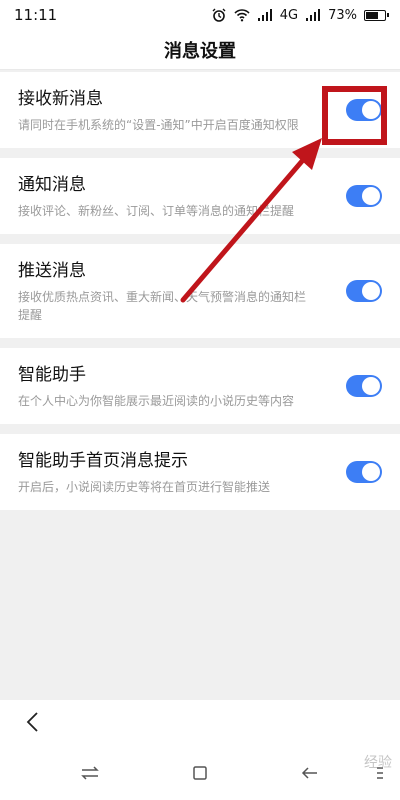 Image resolution: width=400 pixels, height=800 pixels. What do you see at coordinates (200, 472) in the screenshot?
I see `setting-smart-assistant-home-tips: 智能助手首页消息提示 开启后，小说阅读历史等将在首页进行智能推送` at bounding box center [200, 472].